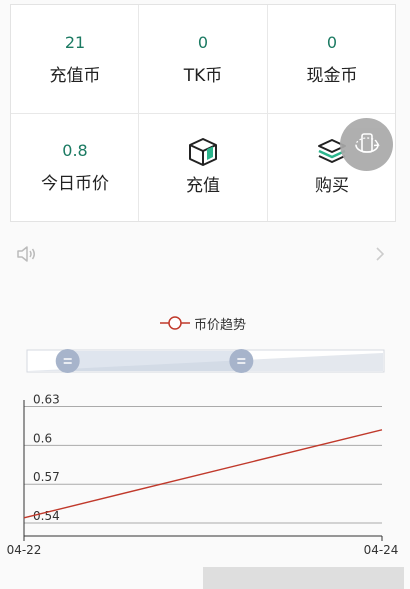 The width and height of the screenshot is (410, 589). I want to click on package-box-icon, so click(203, 152).